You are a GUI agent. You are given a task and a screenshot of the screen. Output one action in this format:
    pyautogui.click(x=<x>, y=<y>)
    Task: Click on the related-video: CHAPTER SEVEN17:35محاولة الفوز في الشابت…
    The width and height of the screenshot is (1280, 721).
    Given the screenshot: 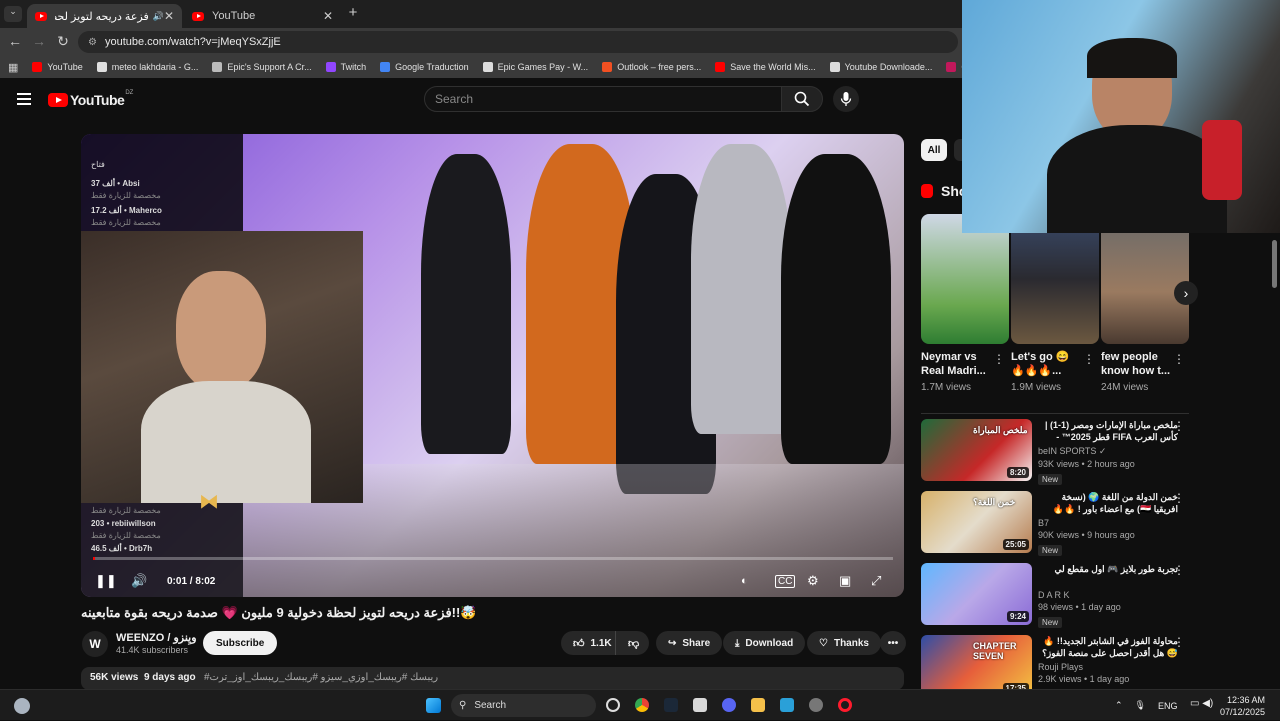 What is the action you would take?
    pyautogui.click(x=1056, y=666)
    